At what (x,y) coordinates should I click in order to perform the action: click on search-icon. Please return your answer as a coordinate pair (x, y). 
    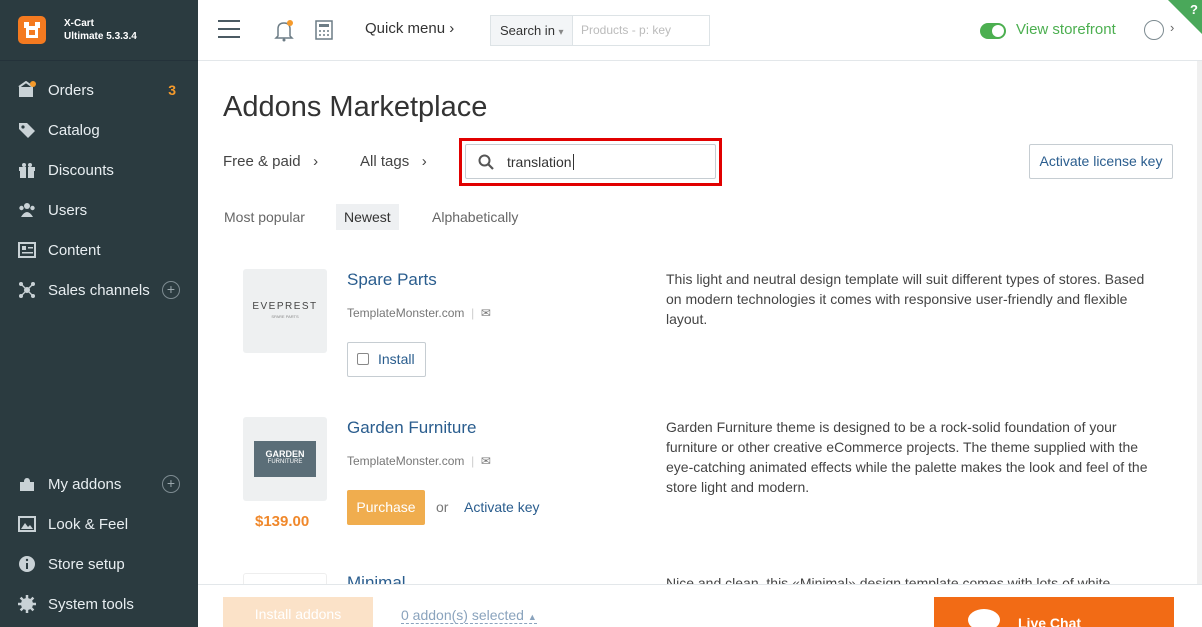
    Looking at the image, I should click on (486, 162).